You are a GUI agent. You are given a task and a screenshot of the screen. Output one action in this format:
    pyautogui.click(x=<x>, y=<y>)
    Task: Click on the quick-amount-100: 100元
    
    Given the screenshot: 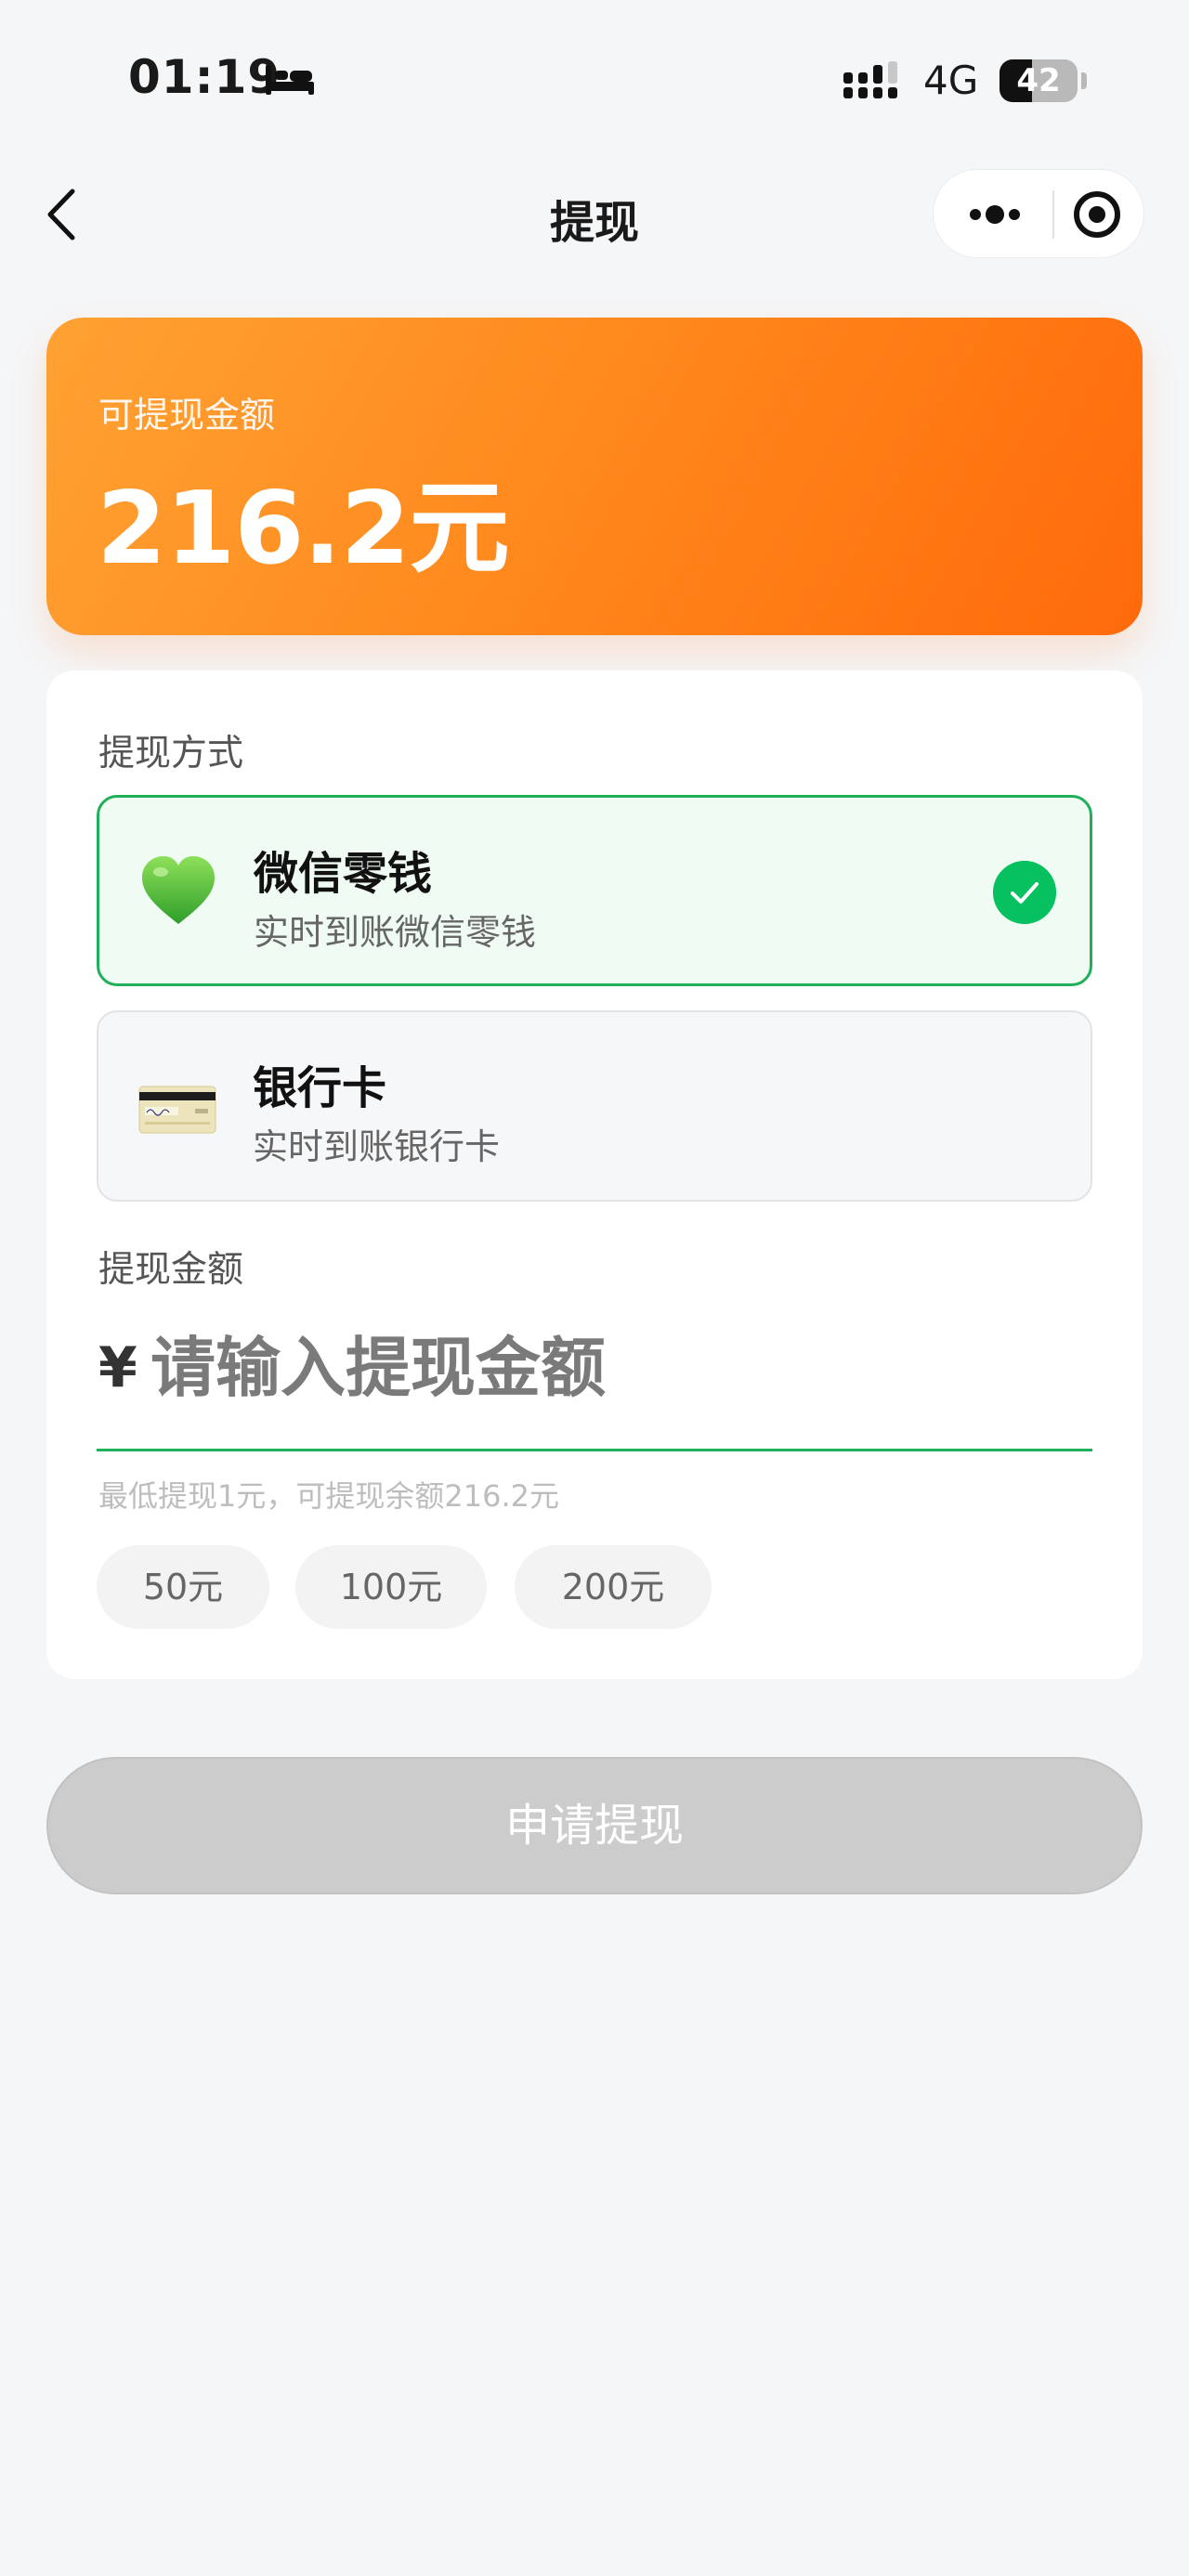 What is the action you would take?
    pyautogui.click(x=391, y=1587)
    